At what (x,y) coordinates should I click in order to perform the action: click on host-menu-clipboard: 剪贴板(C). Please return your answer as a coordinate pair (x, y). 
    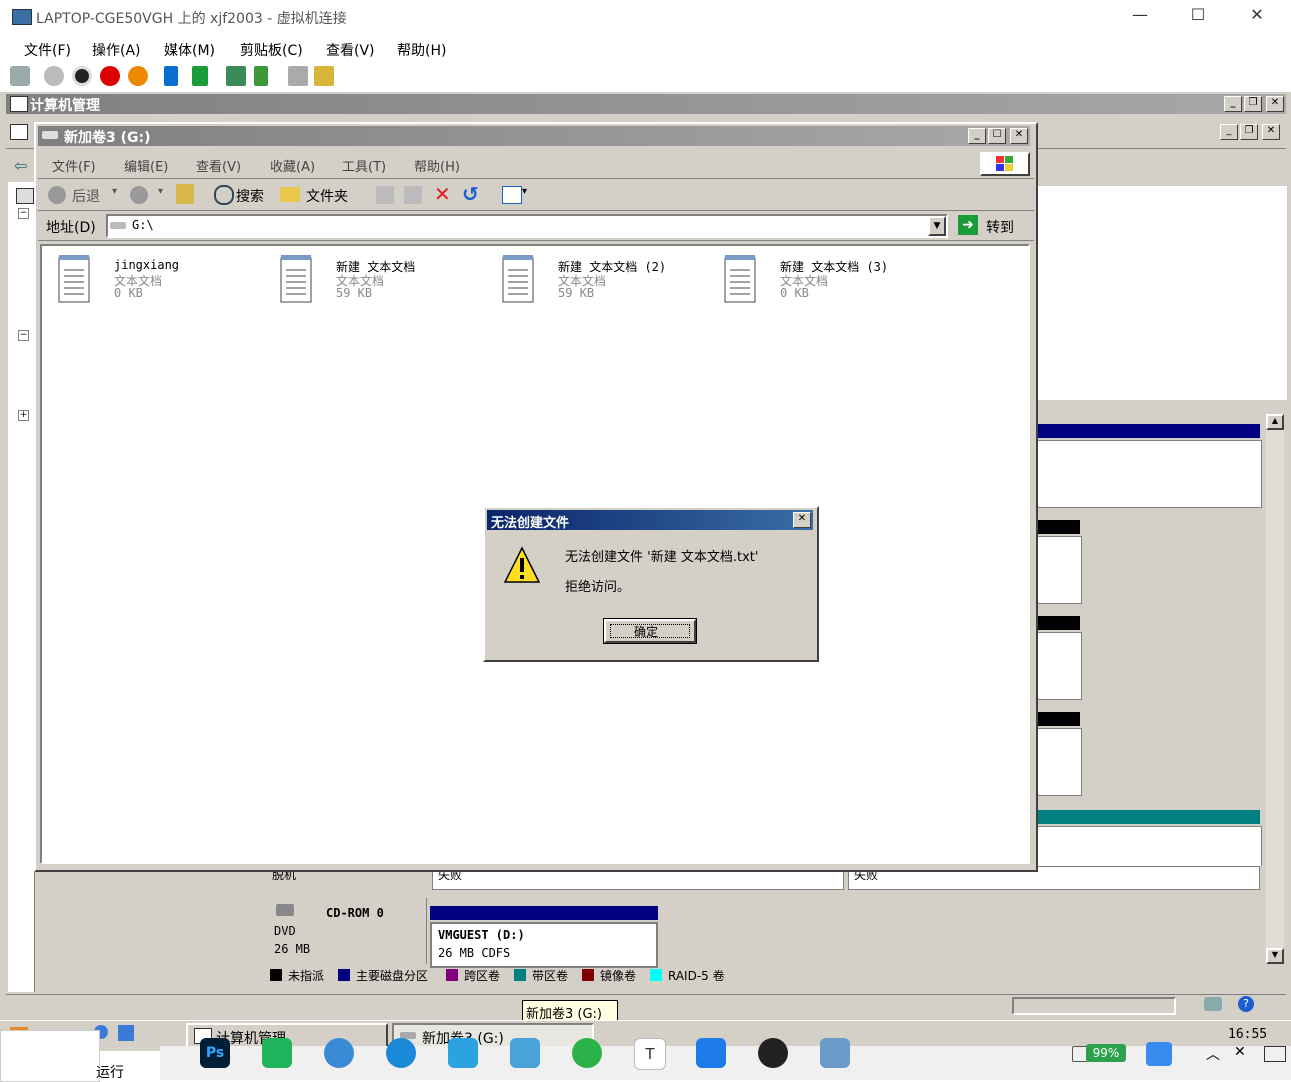
    Looking at the image, I should click on (271, 50).